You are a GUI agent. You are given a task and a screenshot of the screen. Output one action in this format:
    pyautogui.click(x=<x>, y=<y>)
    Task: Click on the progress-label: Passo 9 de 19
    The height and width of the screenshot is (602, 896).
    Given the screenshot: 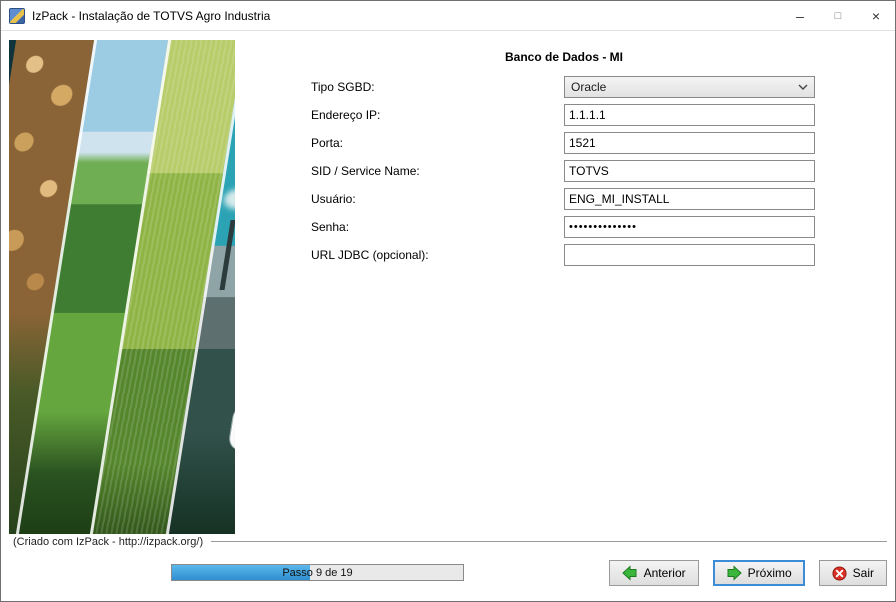 What is the action you would take?
    pyautogui.click(x=317, y=572)
    